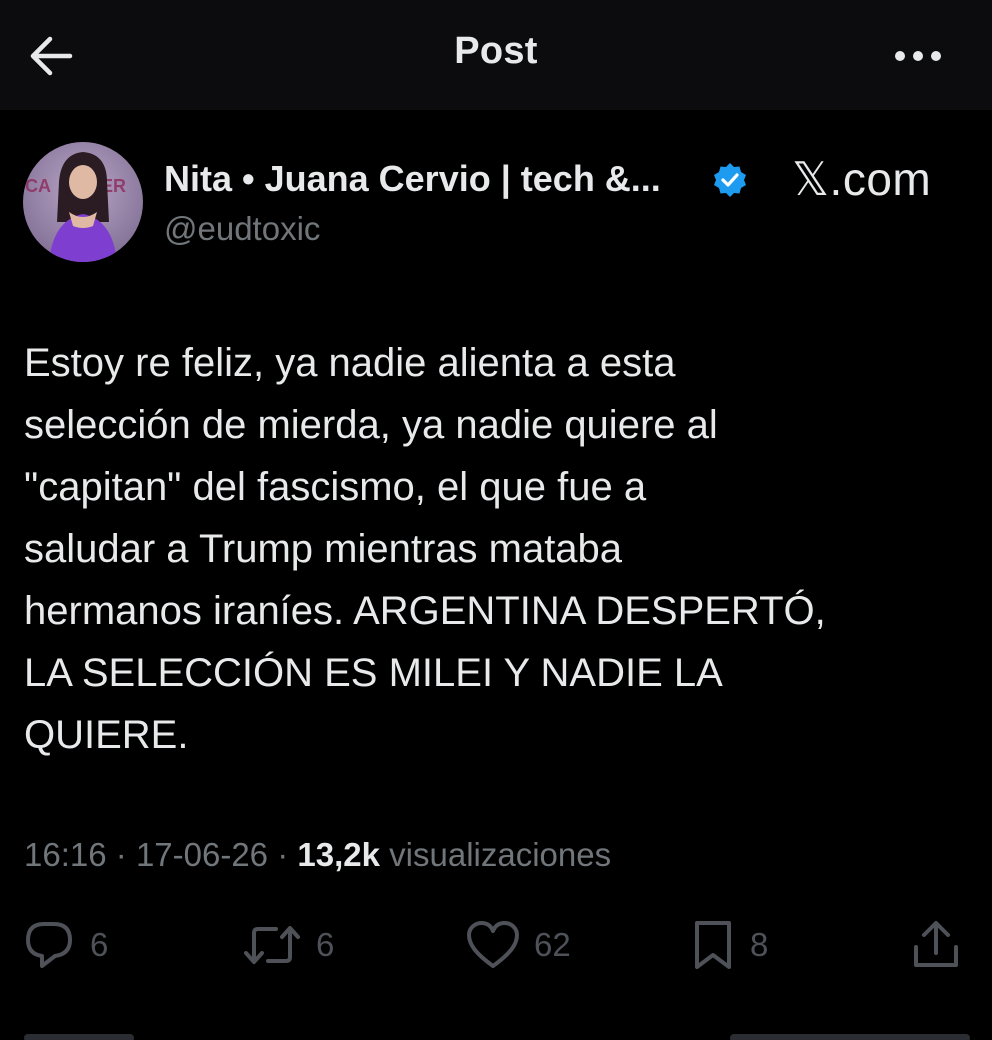 The height and width of the screenshot is (1040, 992). What do you see at coordinates (65, 854) in the screenshot?
I see `tweet-time: 16:16` at bounding box center [65, 854].